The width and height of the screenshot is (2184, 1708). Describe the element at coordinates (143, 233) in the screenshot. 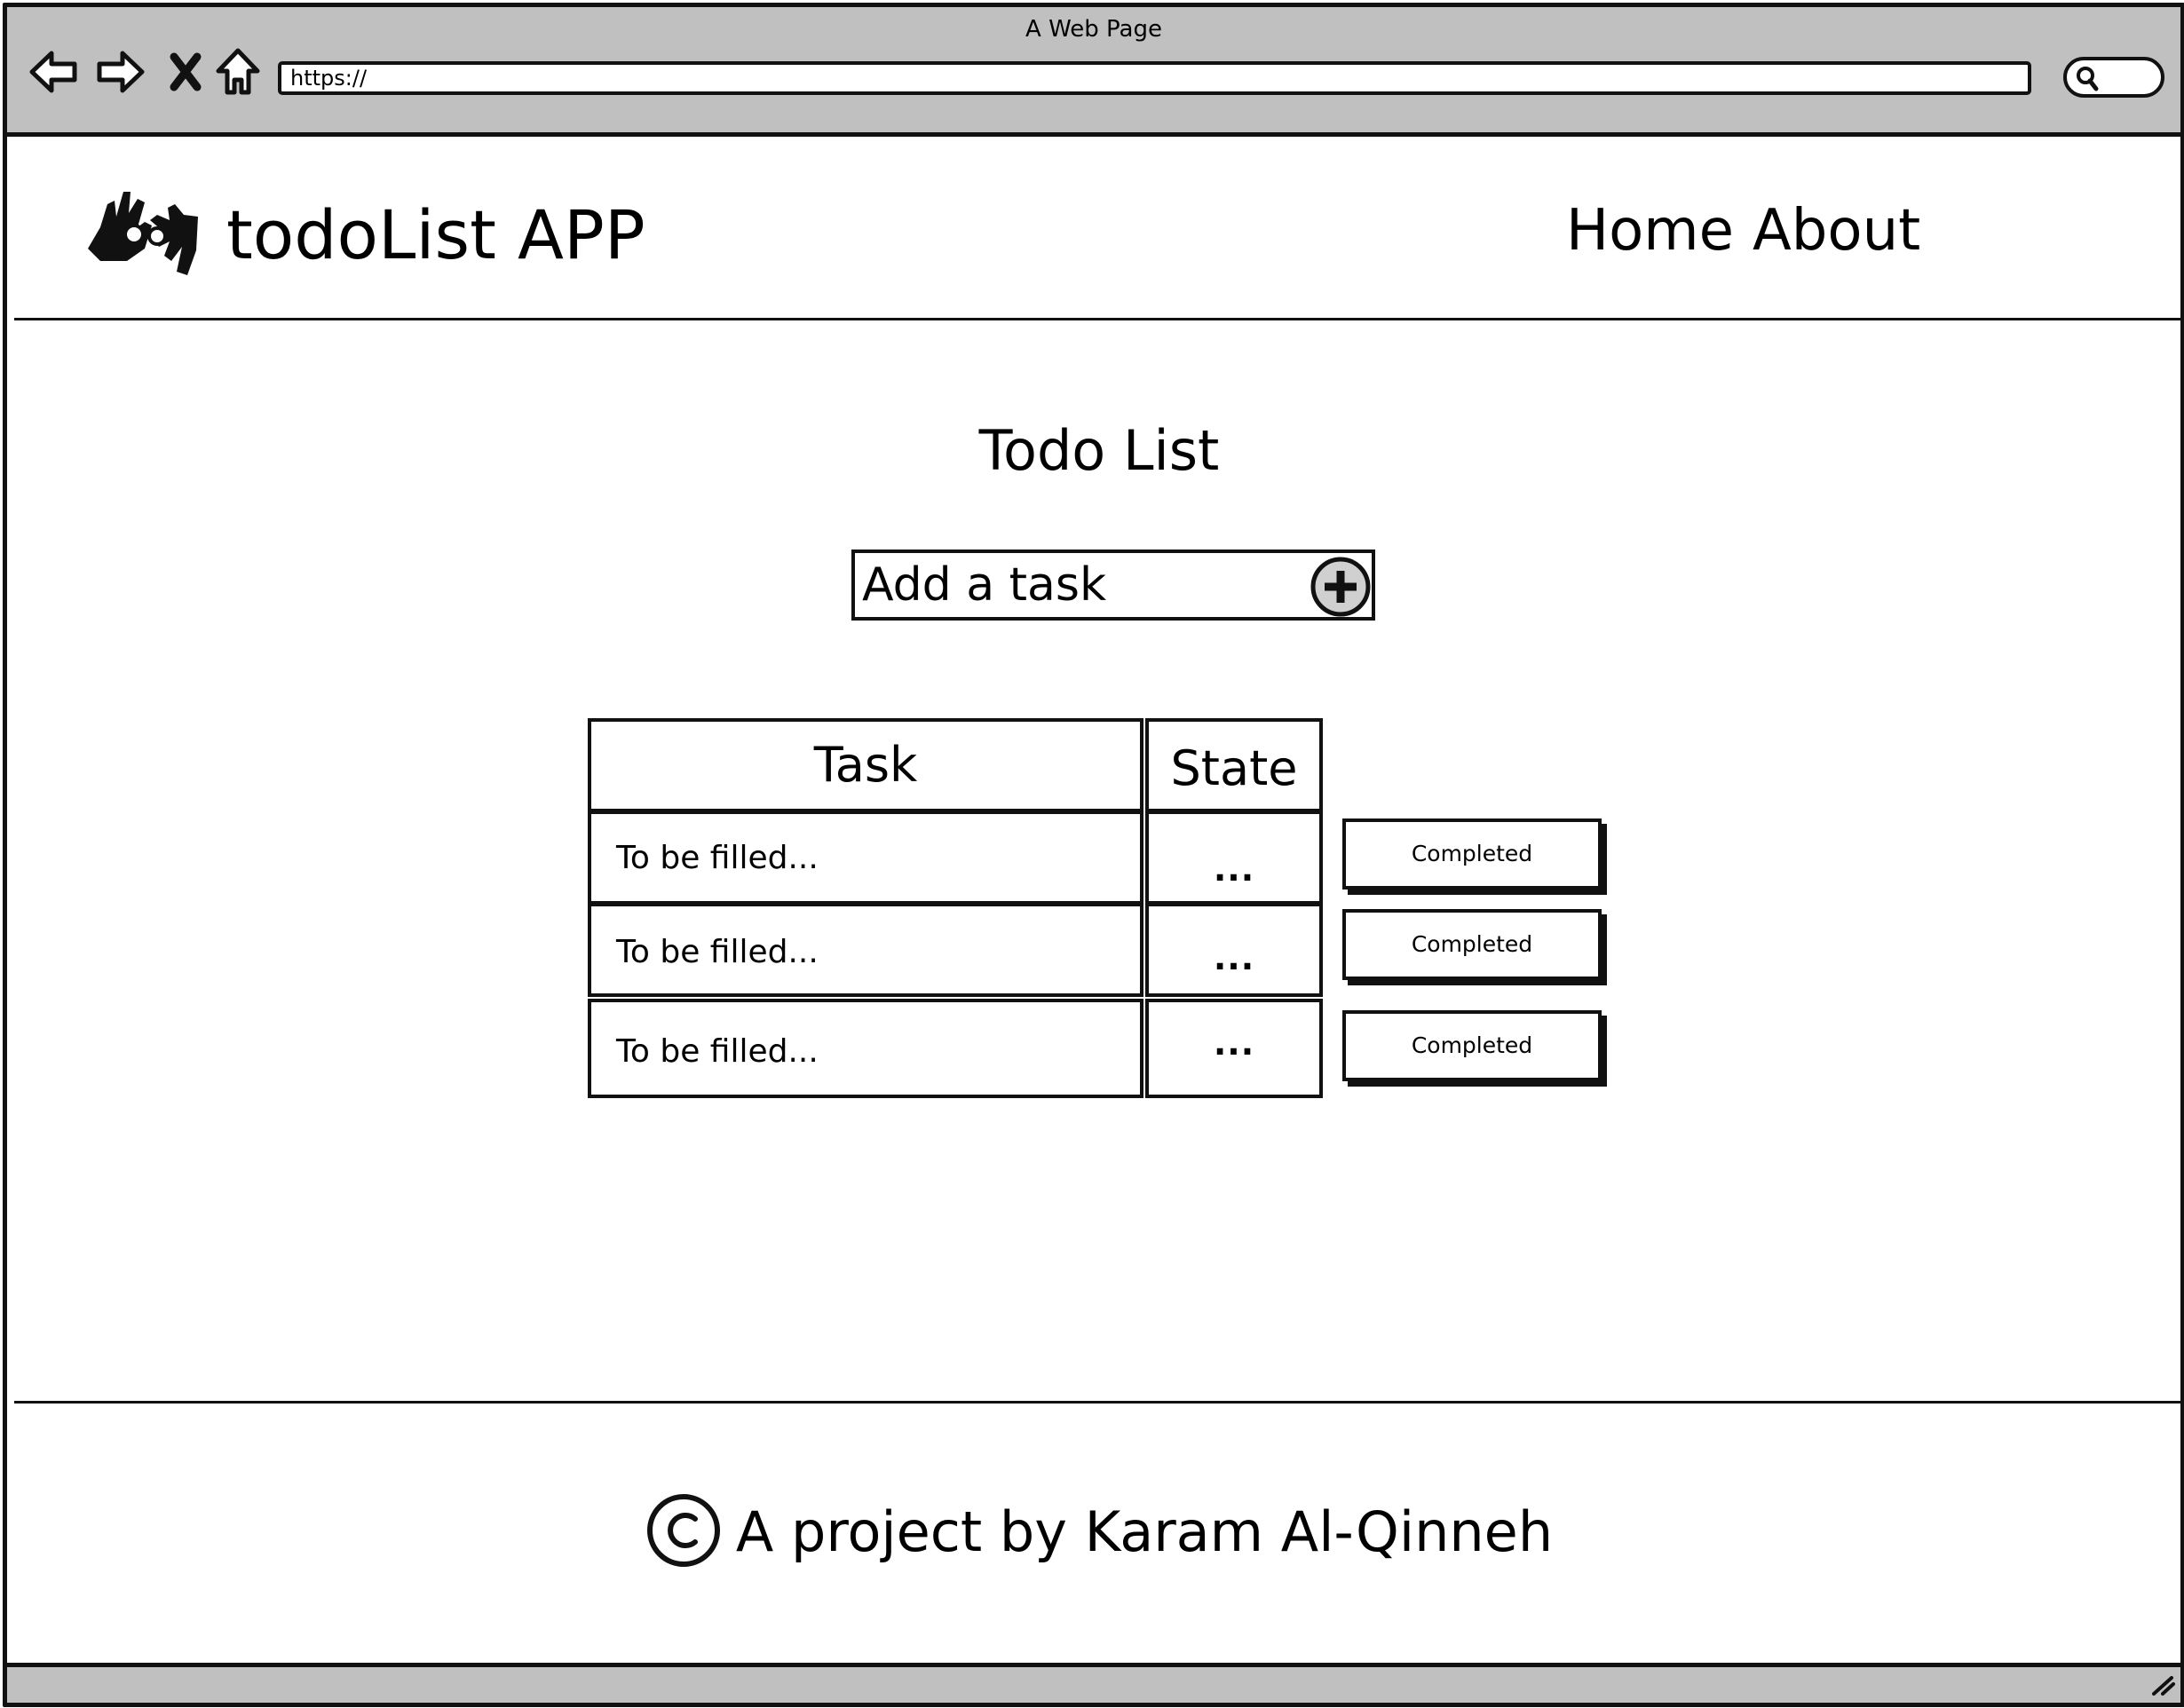

I see `sign-language-hands-icon` at that location.